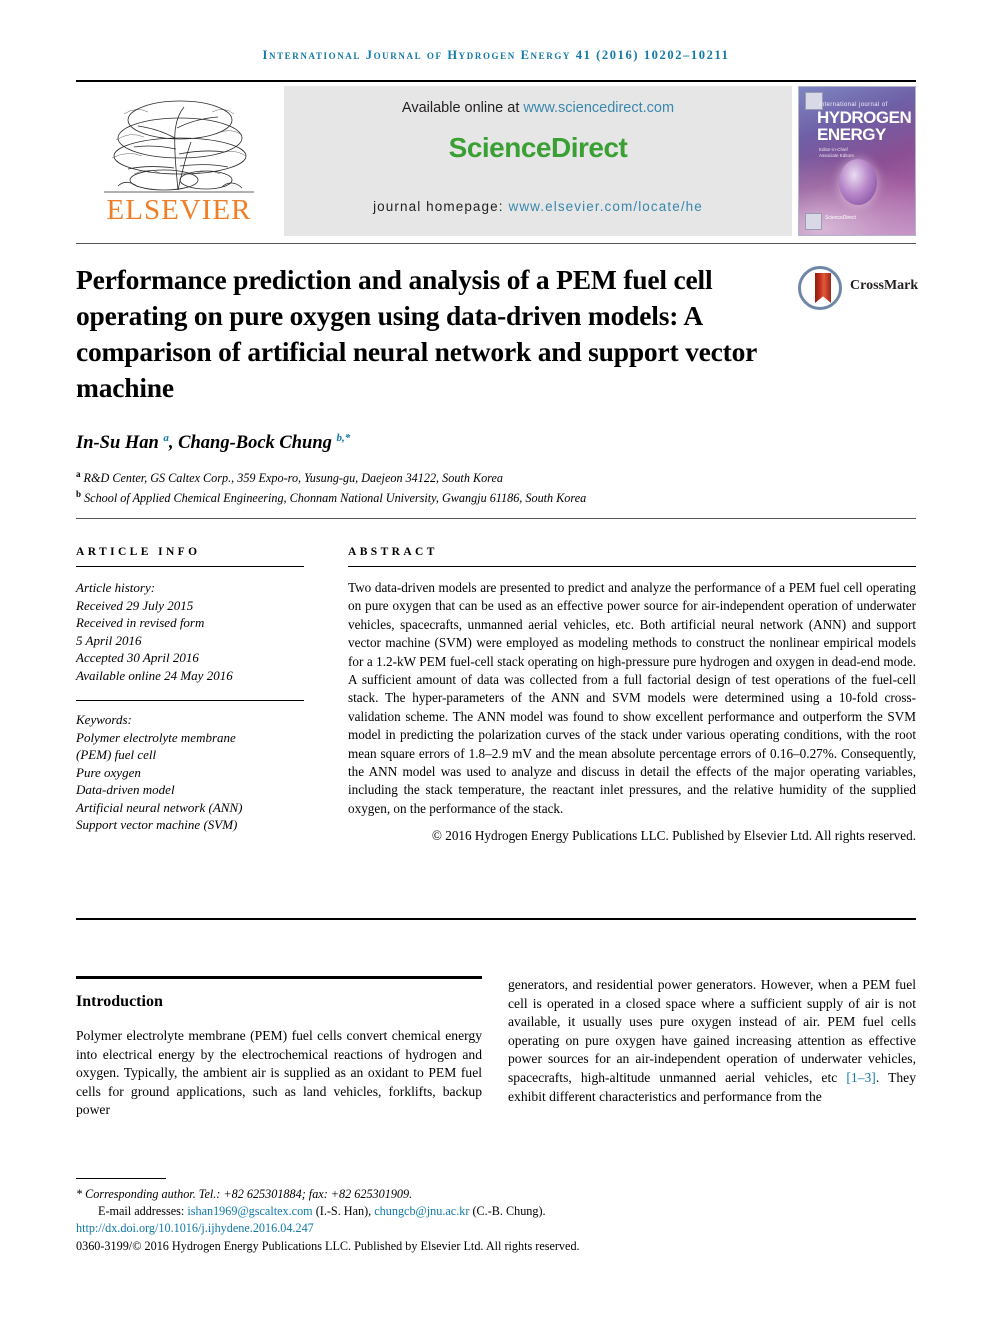 The height and width of the screenshot is (1323, 992). What do you see at coordinates (441, 206) in the screenshot?
I see `journal-homepage-label: journal homepage:` at bounding box center [441, 206].